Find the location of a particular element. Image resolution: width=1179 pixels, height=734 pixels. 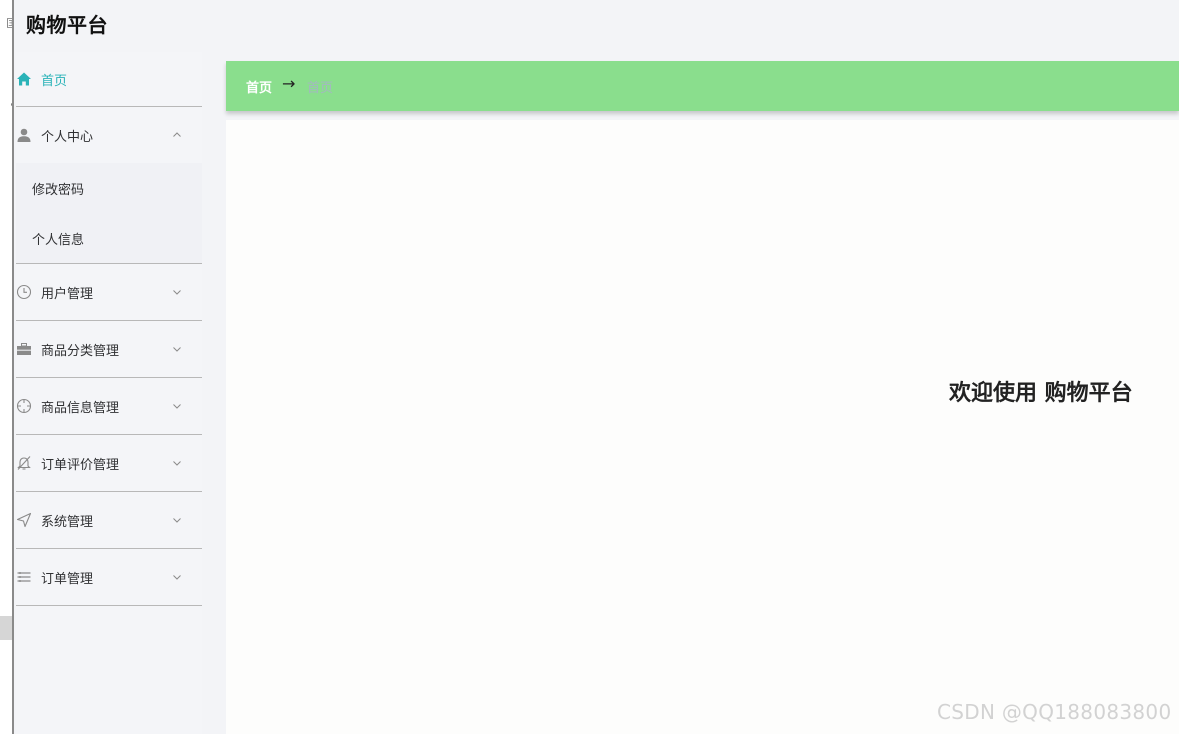

crosshair-icon is located at coordinates (24, 406).